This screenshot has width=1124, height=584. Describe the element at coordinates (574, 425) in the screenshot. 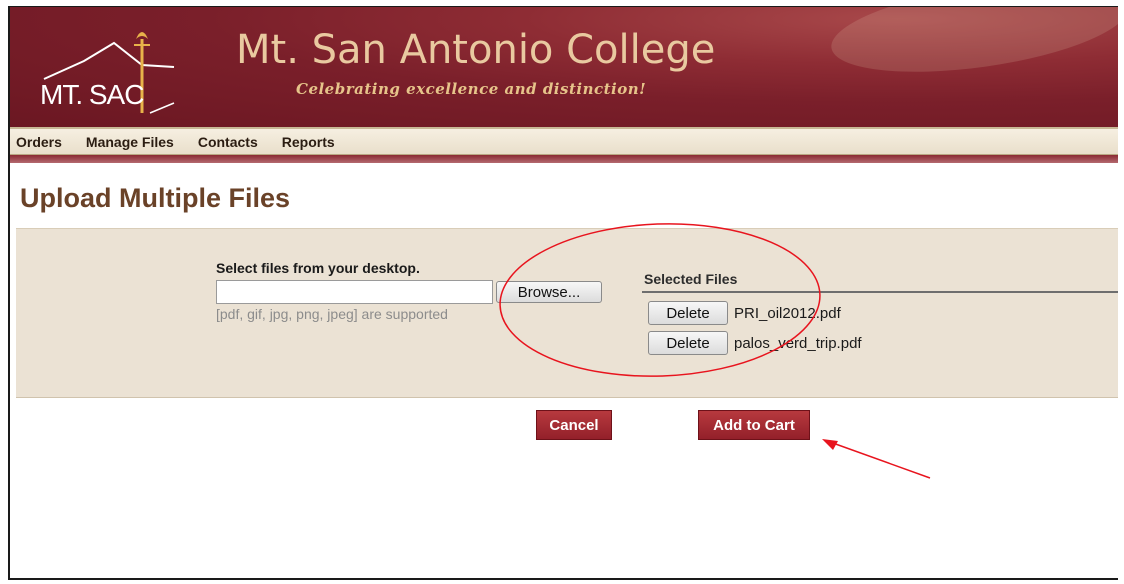

I see `cancel-button: Cancel` at that location.